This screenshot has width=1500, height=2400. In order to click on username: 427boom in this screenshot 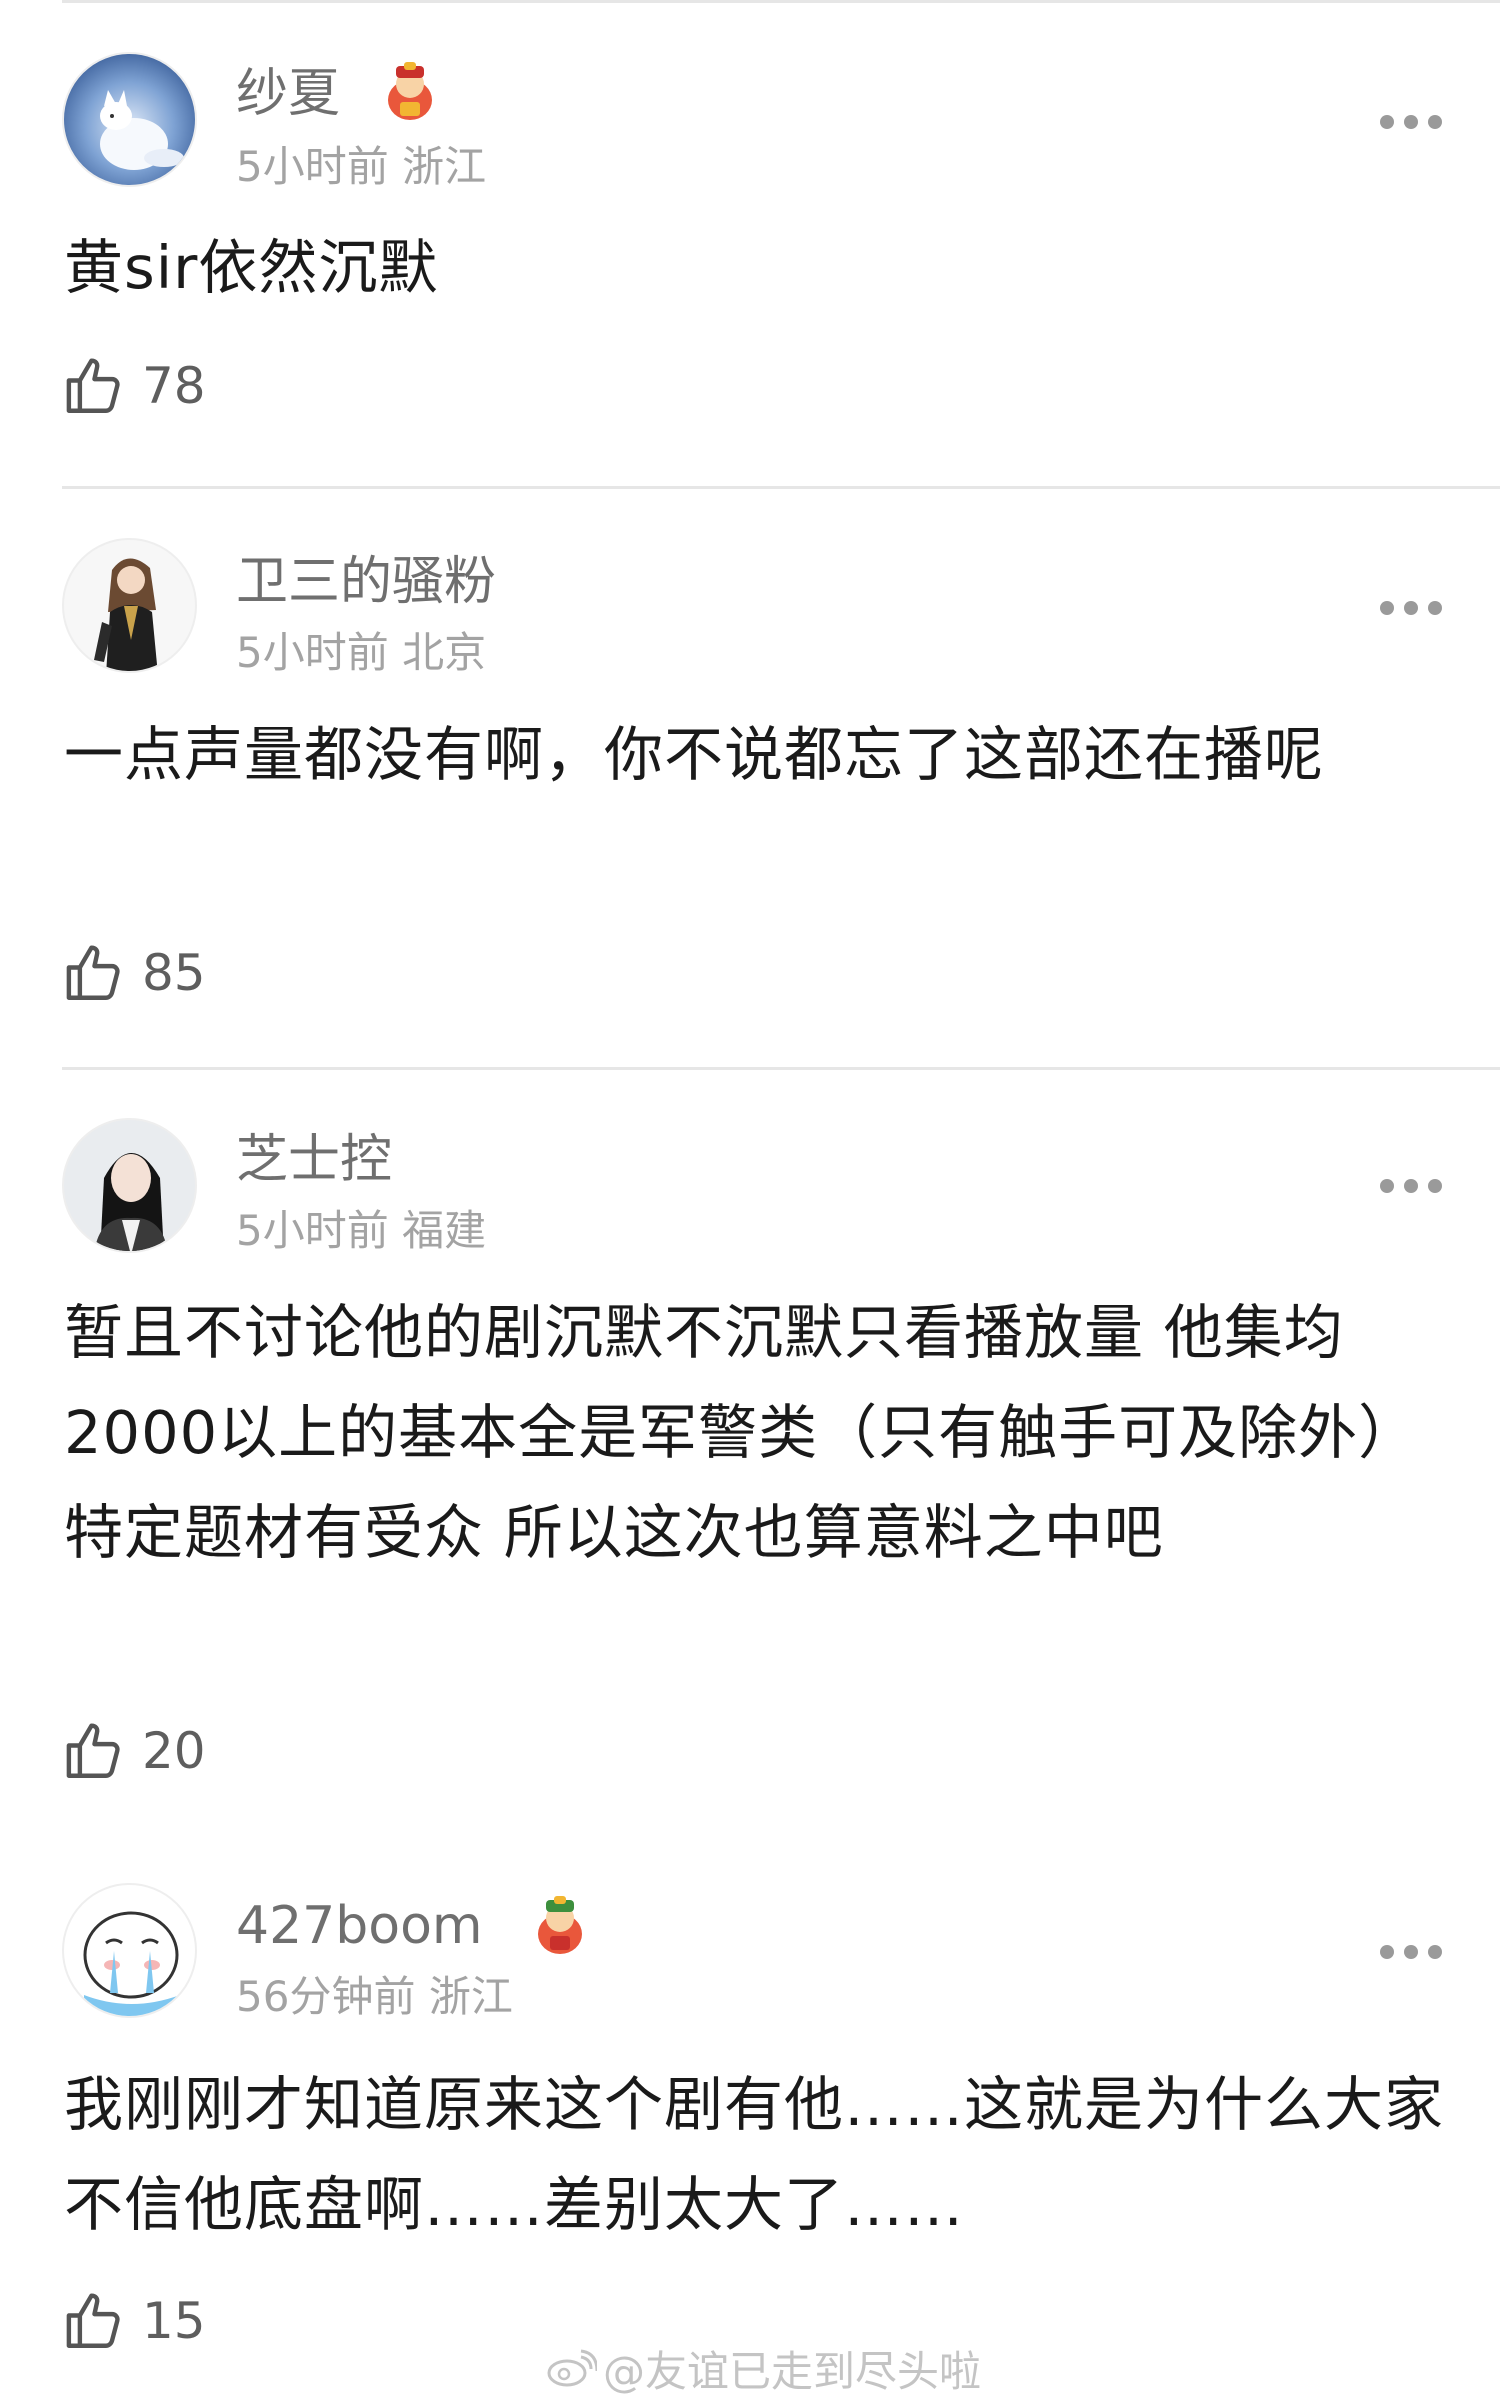, I will do `click(359, 1926)`.